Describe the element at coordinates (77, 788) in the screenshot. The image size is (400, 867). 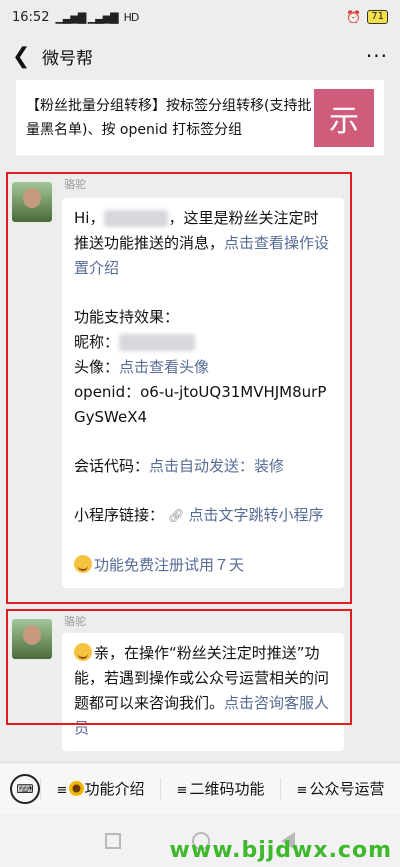
I see `sunflower-icon` at that location.